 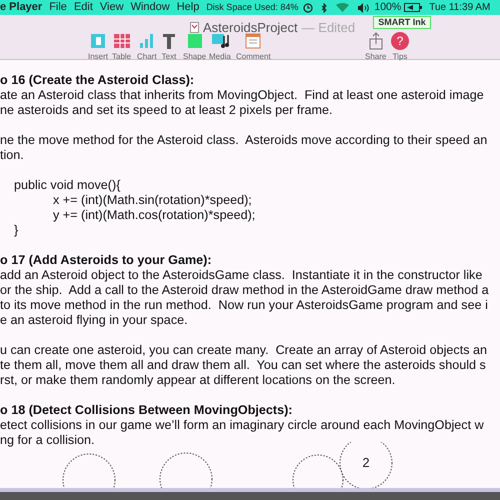 I want to click on app-menu: e Player, so click(x=21, y=8).